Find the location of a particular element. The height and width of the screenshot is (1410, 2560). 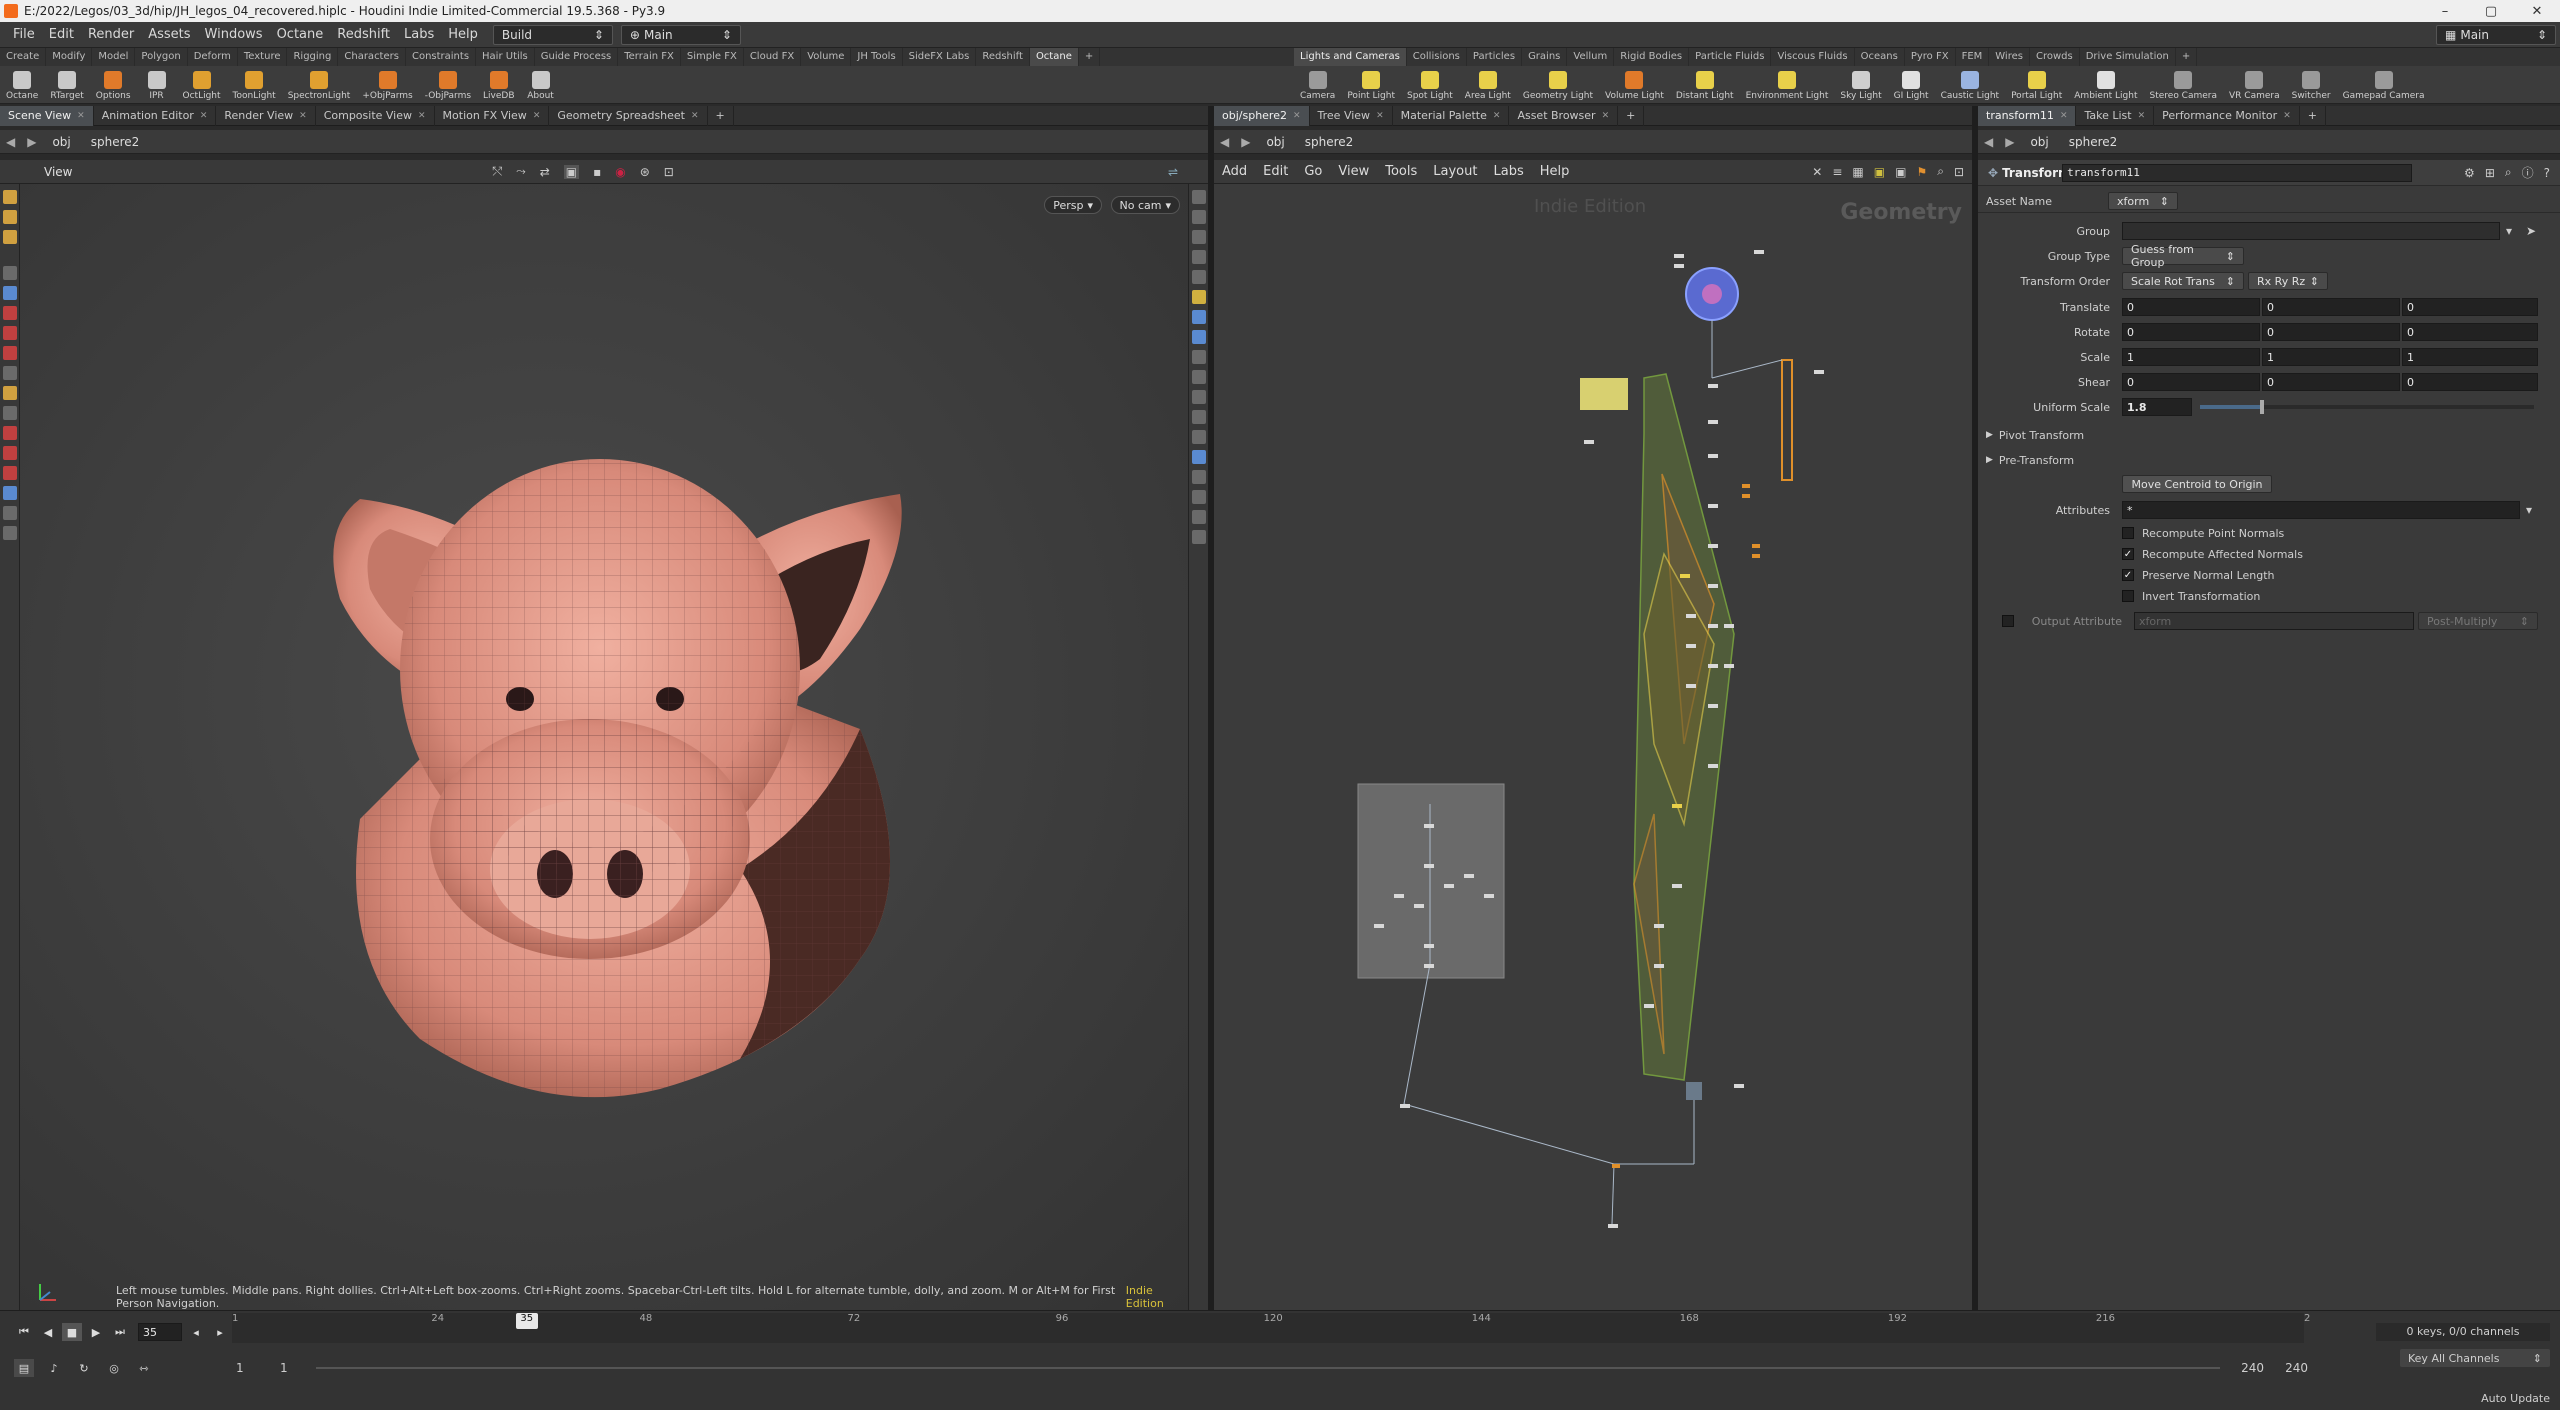

numbers-icon is located at coordinates (1198, 417).